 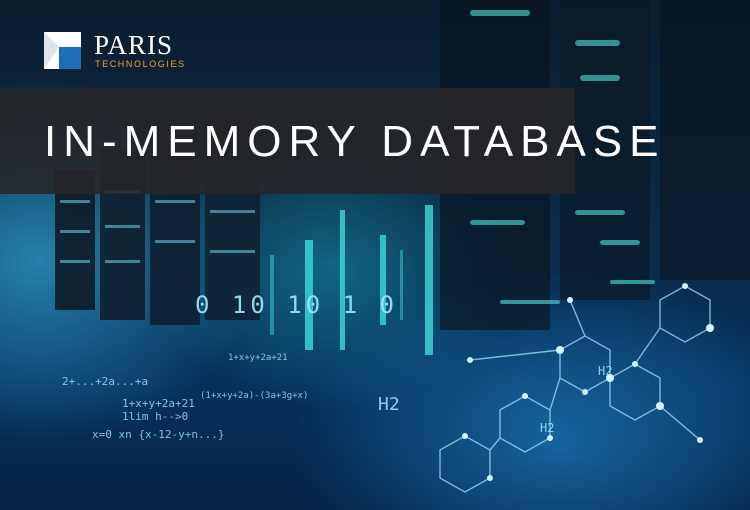 I want to click on brand-name: PARIS, so click(x=134, y=45).